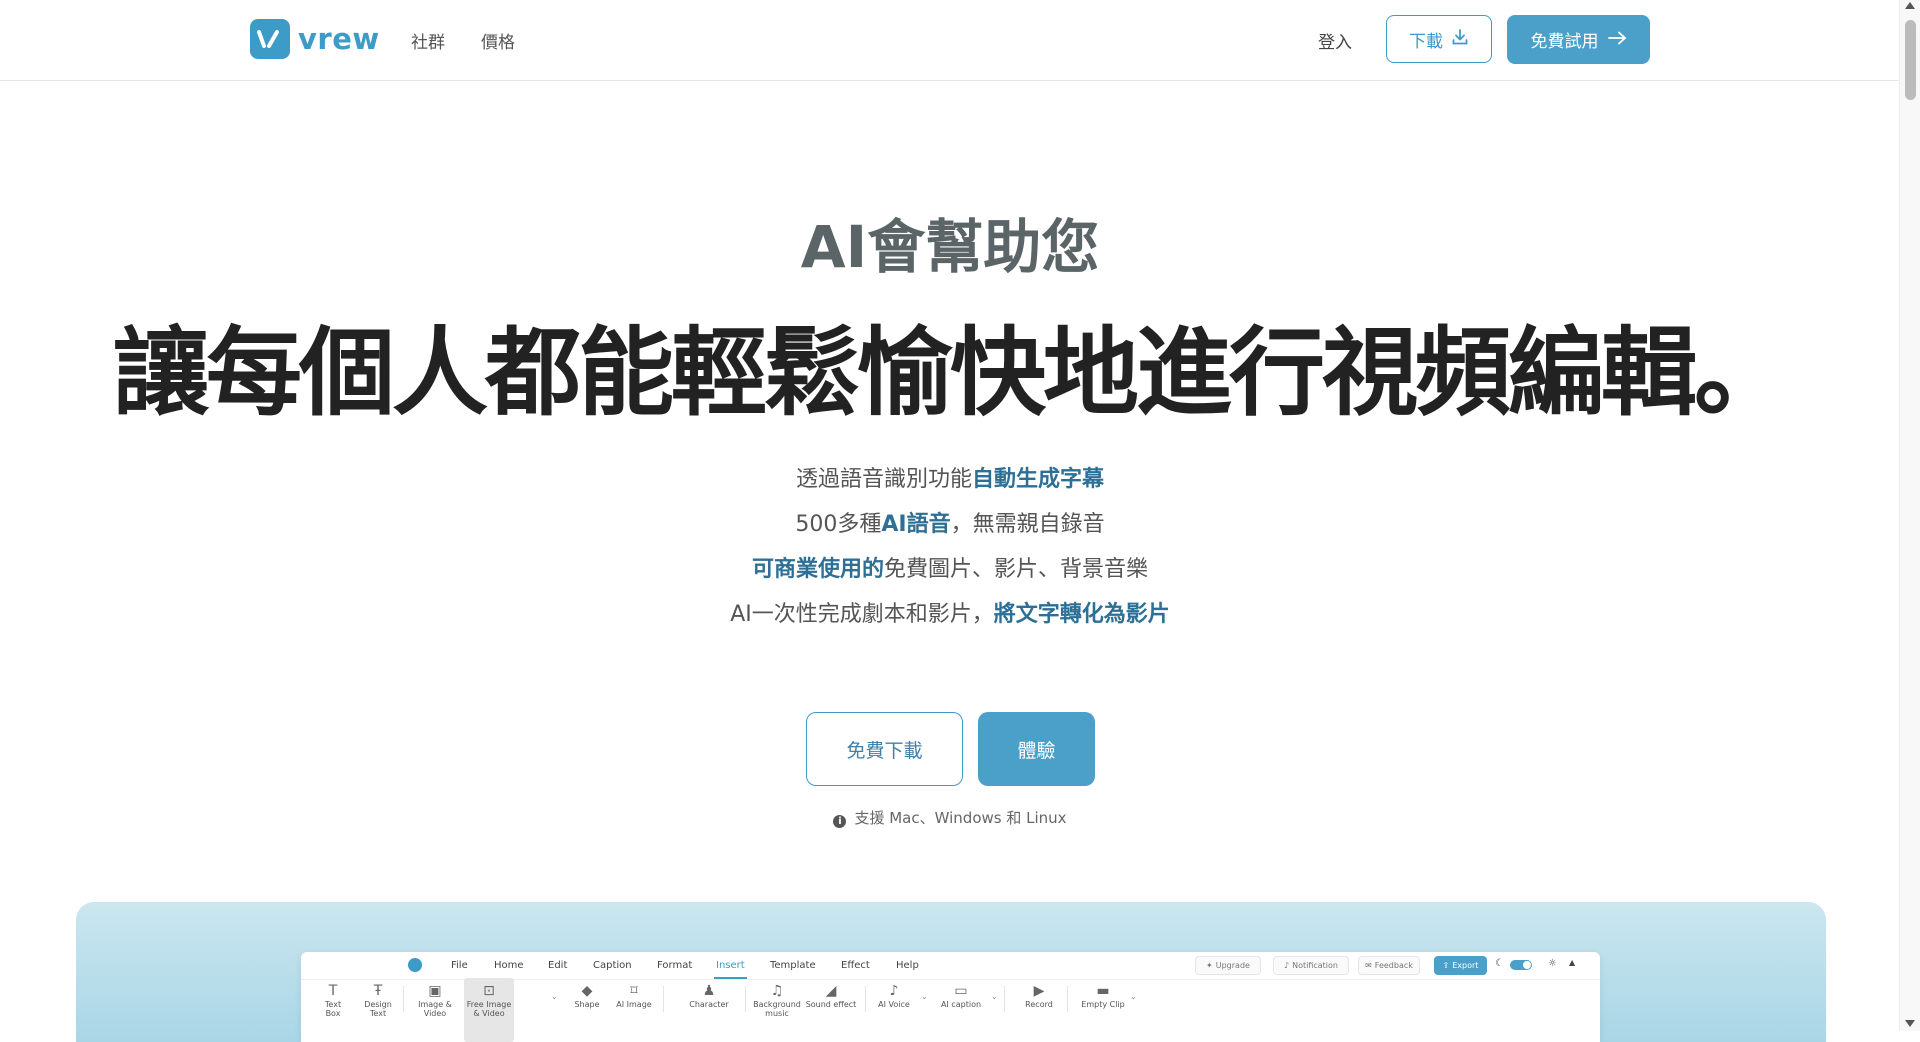  What do you see at coordinates (1036, 749) in the screenshot?
I see `try-button: 體驗` at bounding box center [1036, 749].